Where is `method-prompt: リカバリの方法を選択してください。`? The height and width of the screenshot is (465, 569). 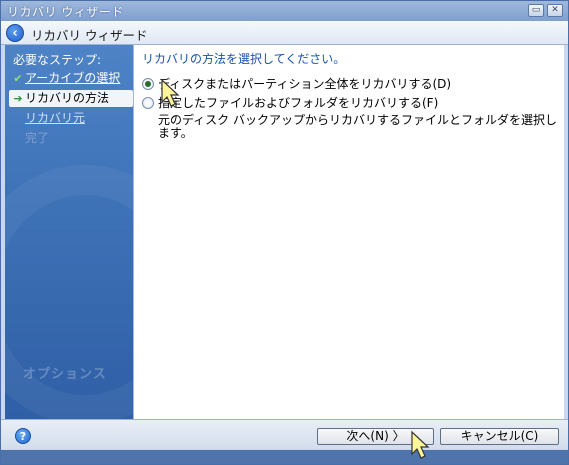 method-prompt: リカバリの方法を選択してください。 is located at coordinates (244, 59).